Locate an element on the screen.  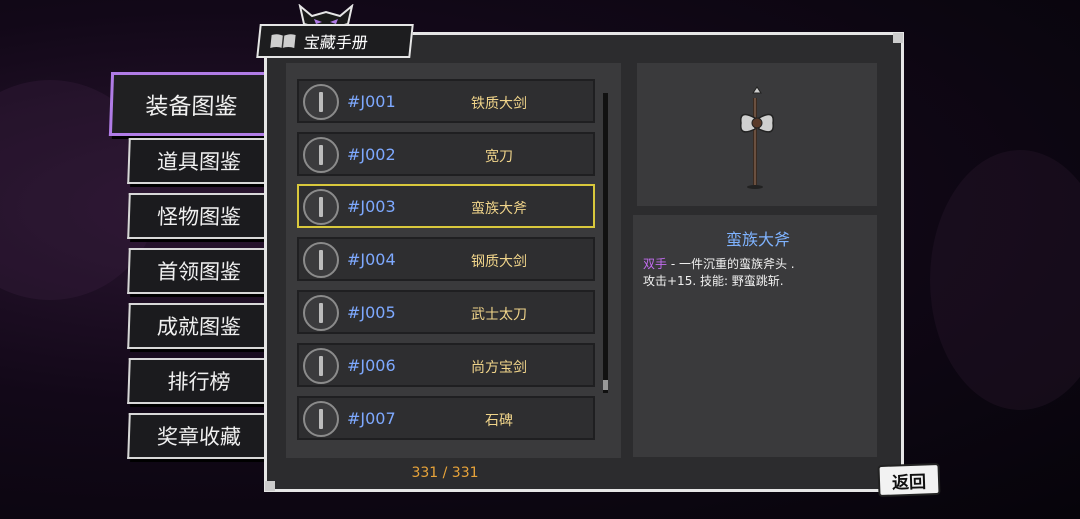
list-item: #J006 尚方宝剑 is located at coordinates (446, 365).